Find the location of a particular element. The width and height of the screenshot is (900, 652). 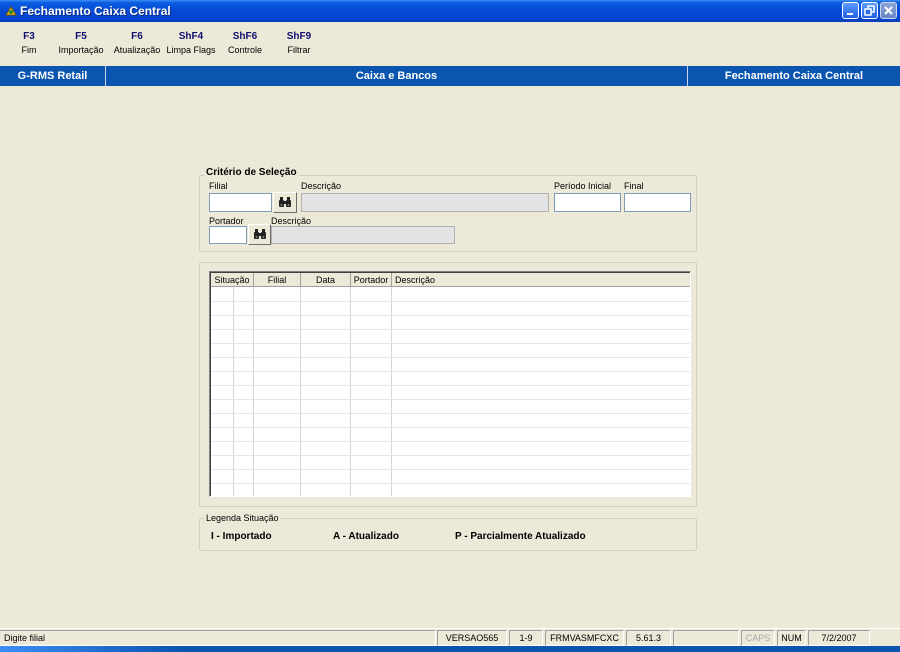

toolbar-filtrar-button: ShF9 Filtrar is located at coordinates (299, 43).